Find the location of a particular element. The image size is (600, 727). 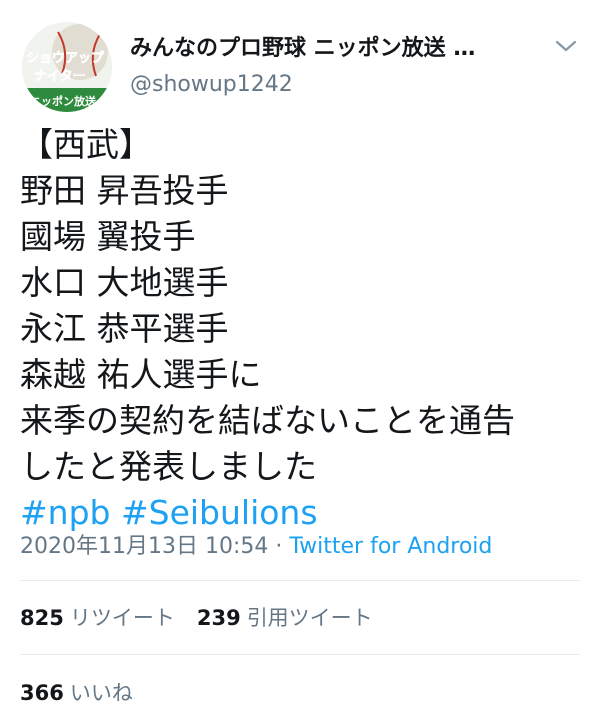

avatar-image: ショウアップ ナイター ニッポン放送 is located at coordinates (67, 67).